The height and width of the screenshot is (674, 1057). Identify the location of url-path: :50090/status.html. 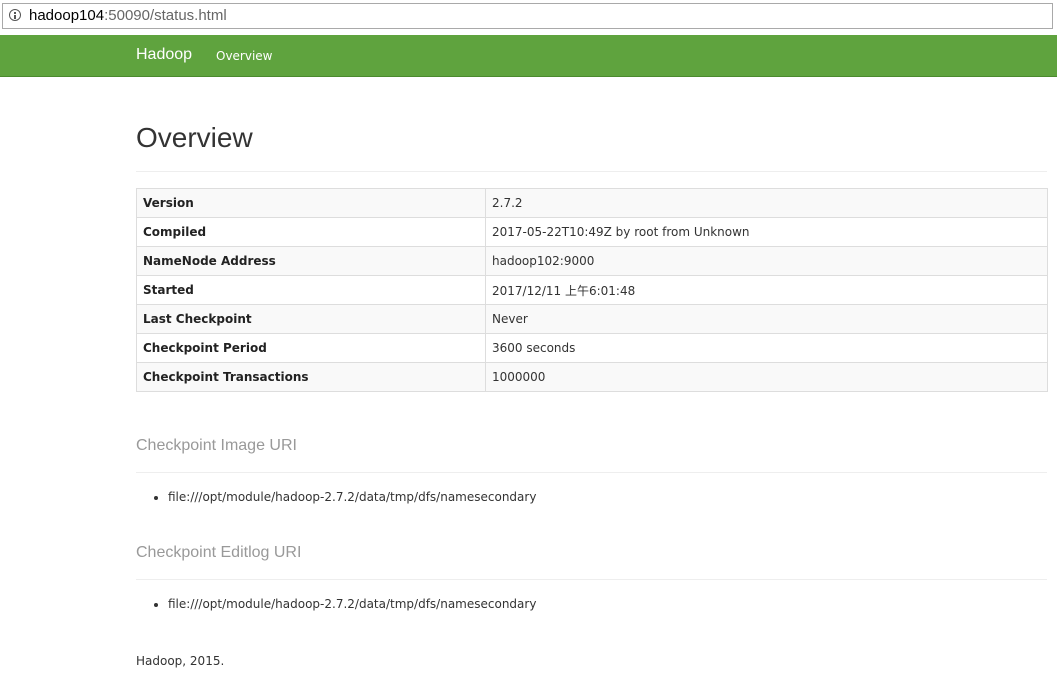
(165, 15).